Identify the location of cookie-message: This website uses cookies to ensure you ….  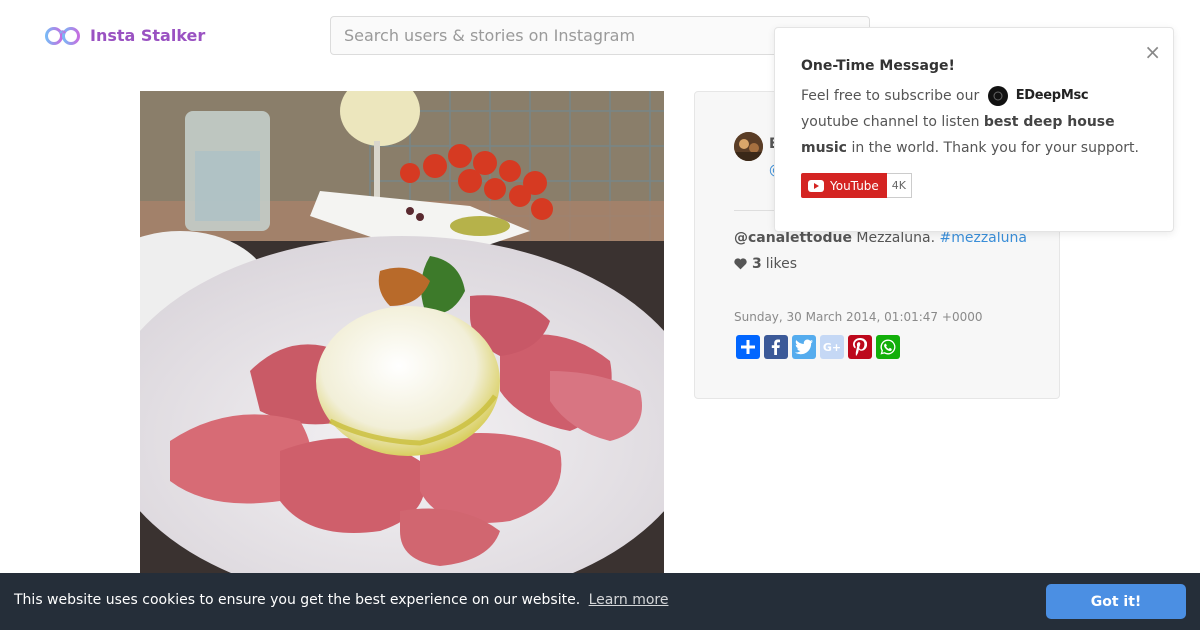
(297, 600).